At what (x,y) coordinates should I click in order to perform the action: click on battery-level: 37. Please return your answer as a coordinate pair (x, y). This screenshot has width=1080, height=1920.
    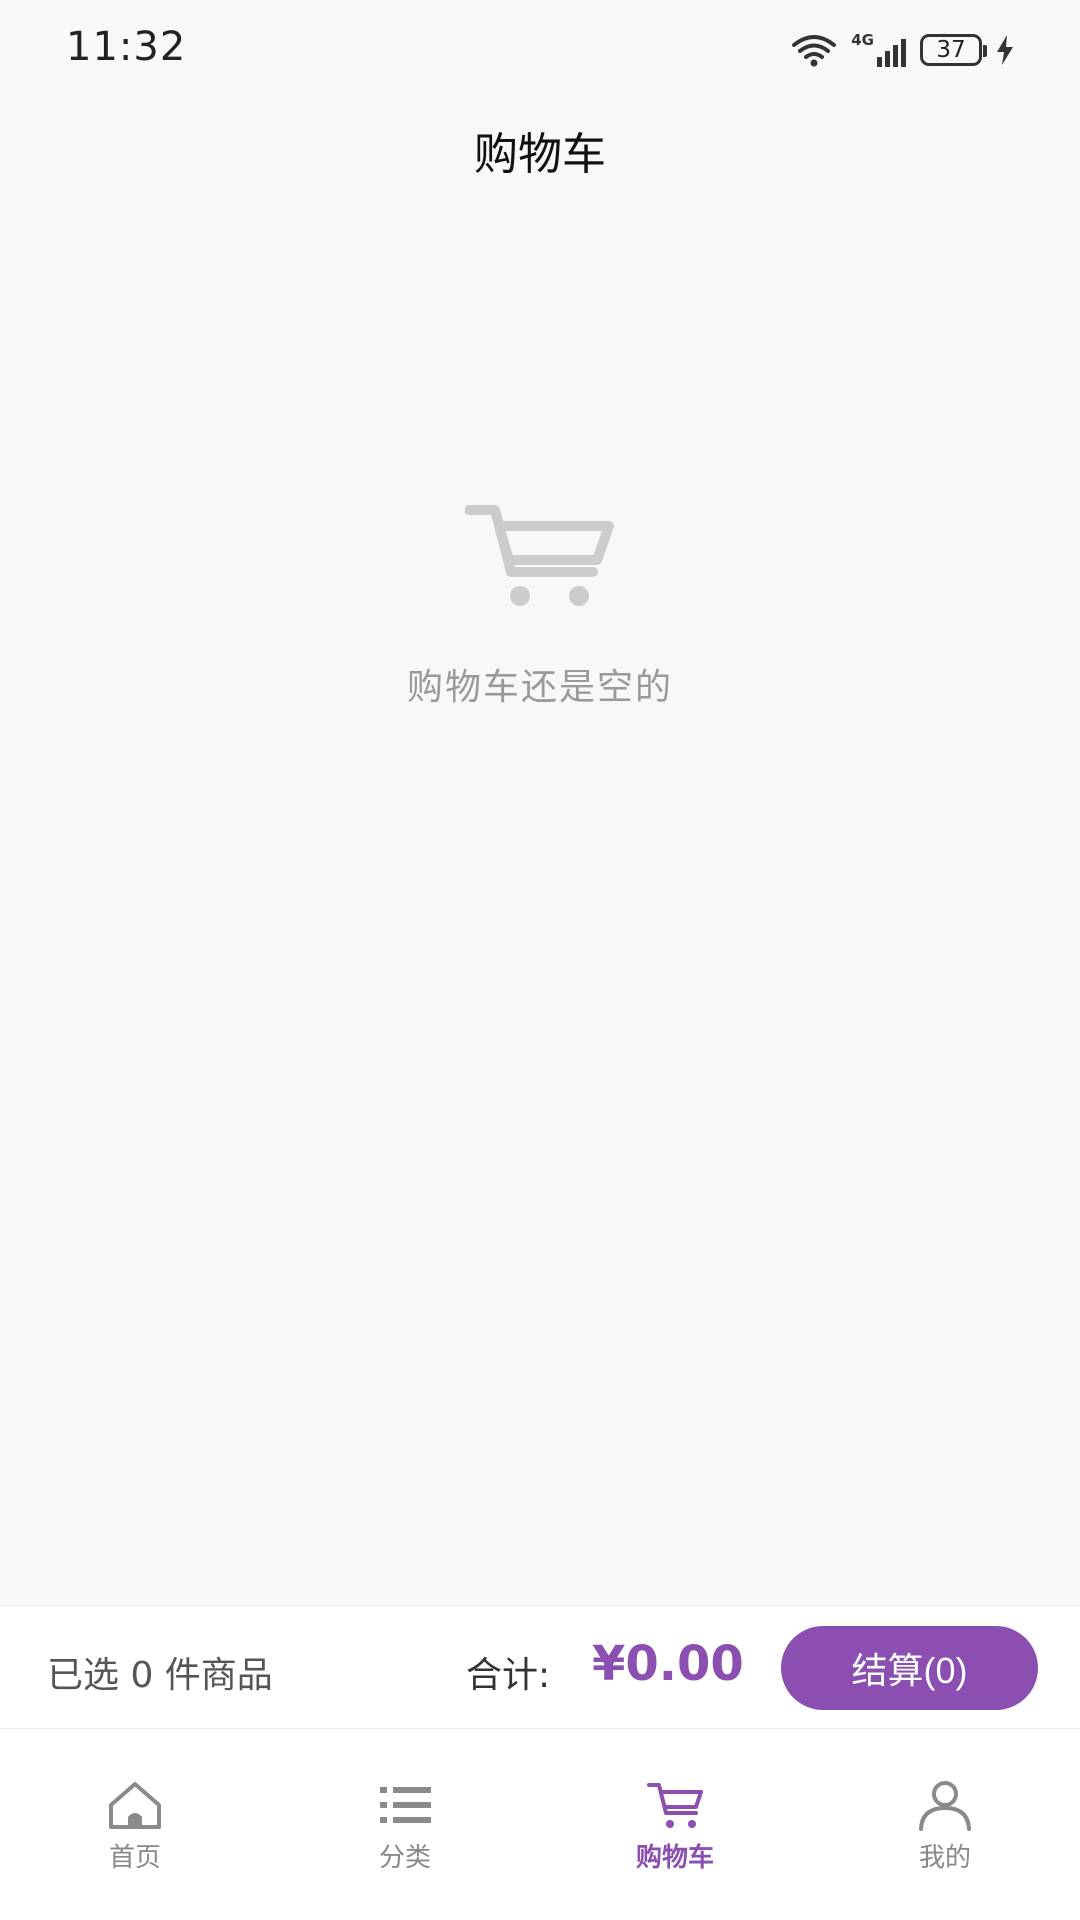
    Looking at the image, I should click on (951, 50).